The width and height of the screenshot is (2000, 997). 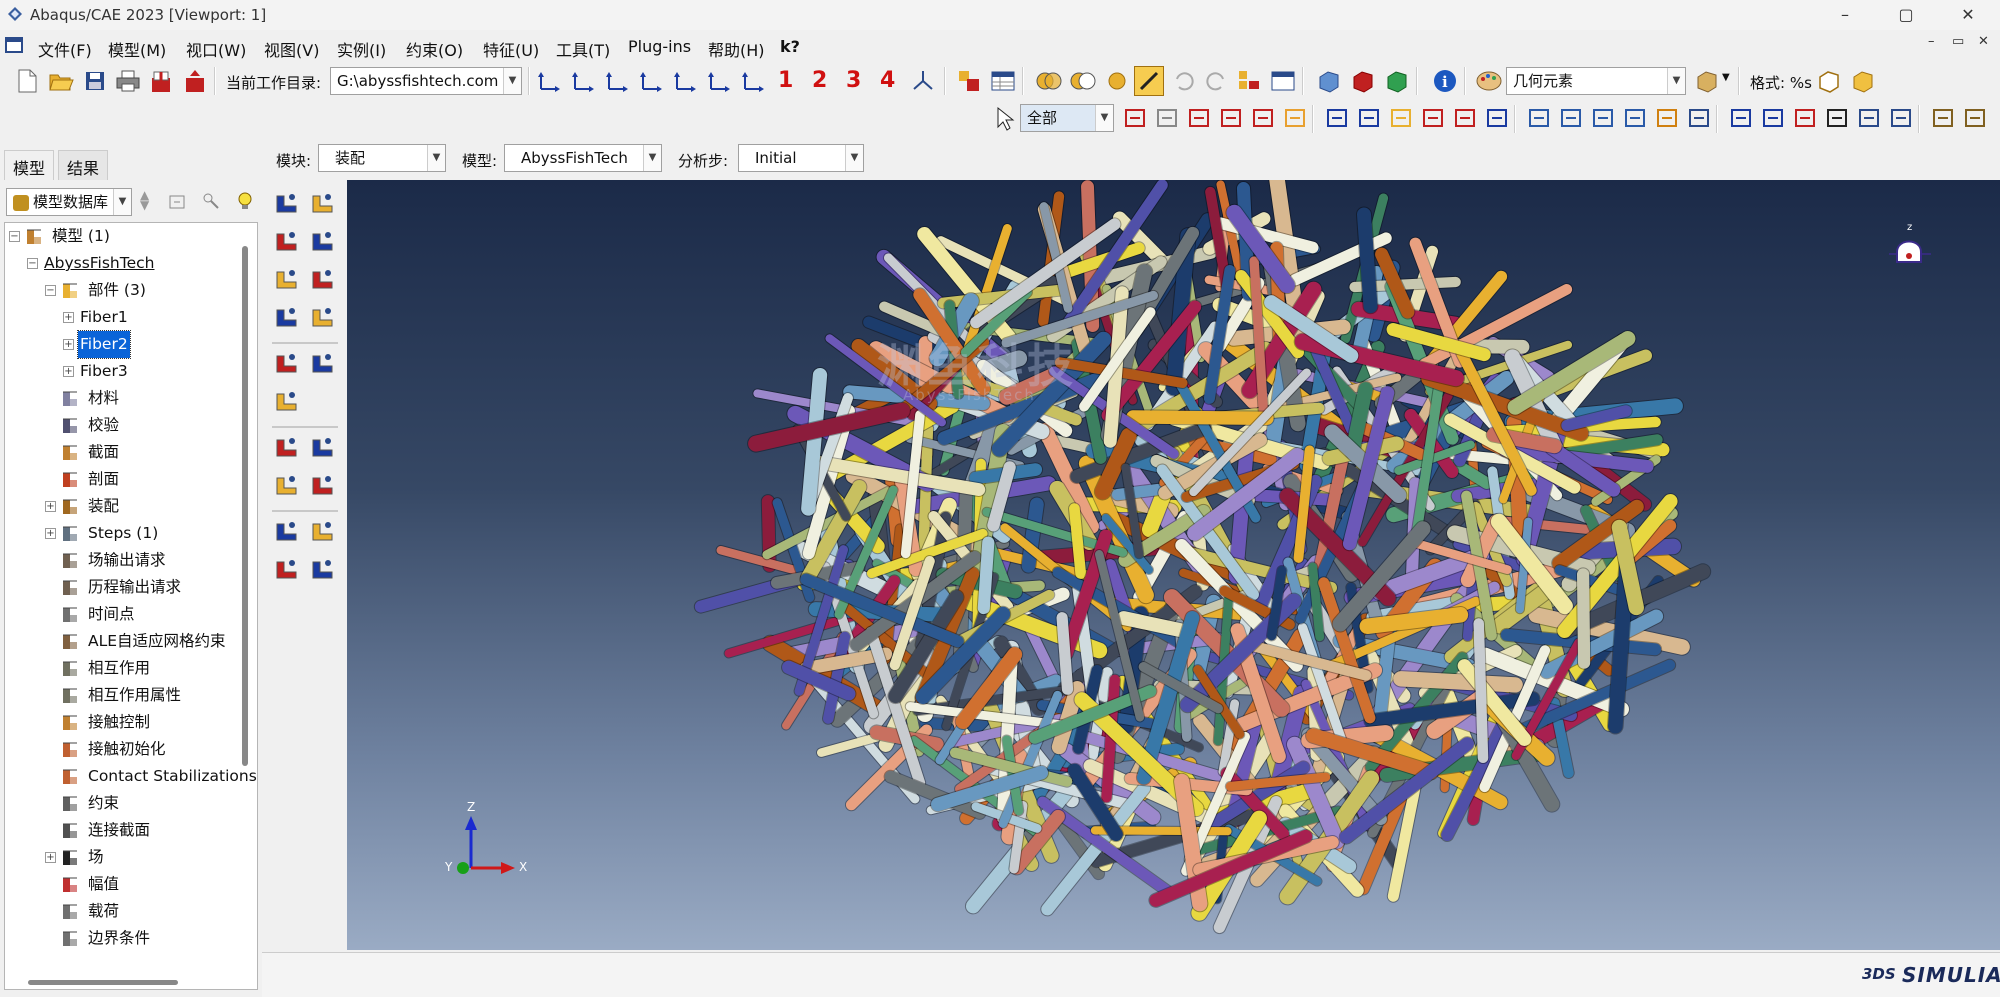 What do you see at coordinates (131, 614) in the screenshot?
I see `tree-node: 时间点` at bounding box center [131, 614].